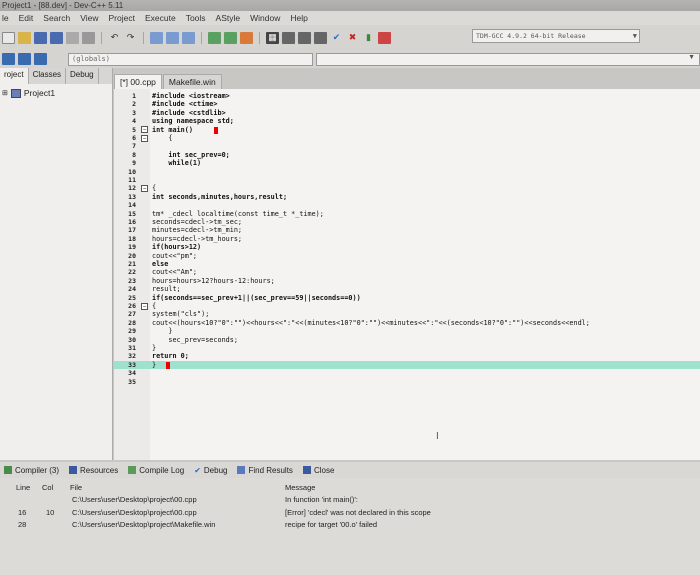  What do you see at coordinates (407, 348) in the screenshot?
I see `code-line: 31}` at bounding box center [407, 348].